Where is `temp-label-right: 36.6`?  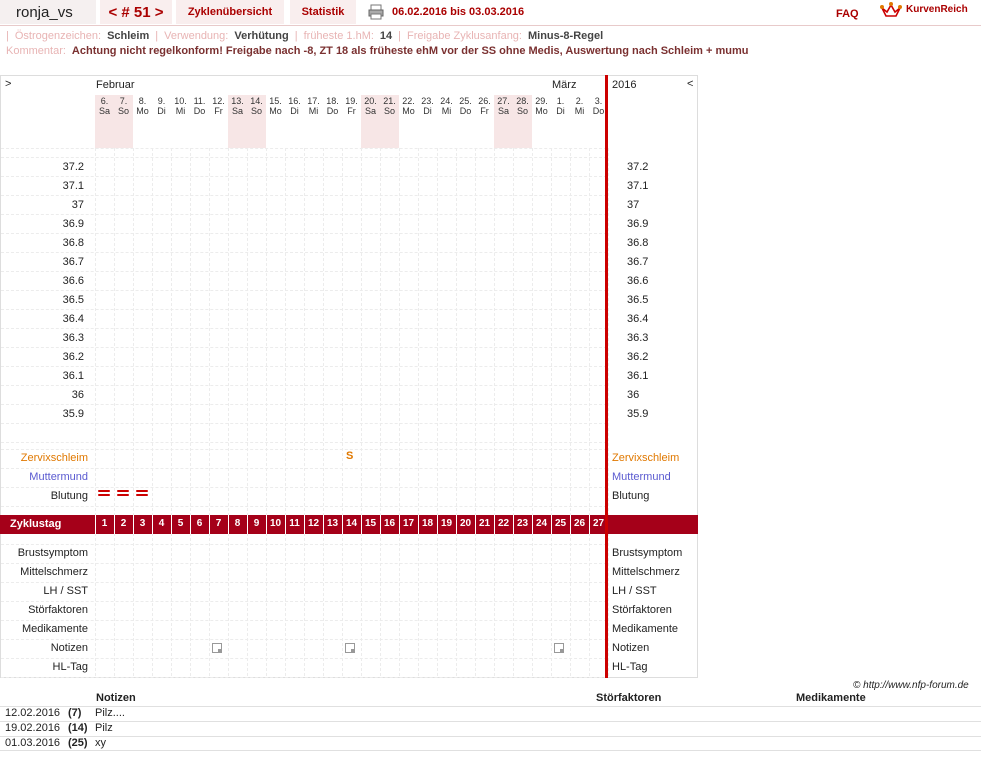 temp-label-right: 36.6 is located at coordinates (638, 281).